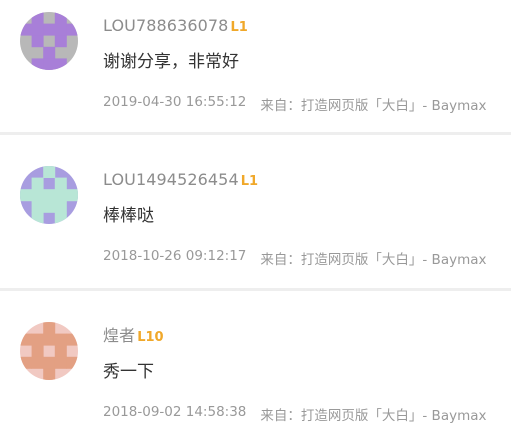 This screenshot has width=511, height=444. Describe the element at coordinates (150, 337) in the screenshot. I see `level-badge: L10` at that location.